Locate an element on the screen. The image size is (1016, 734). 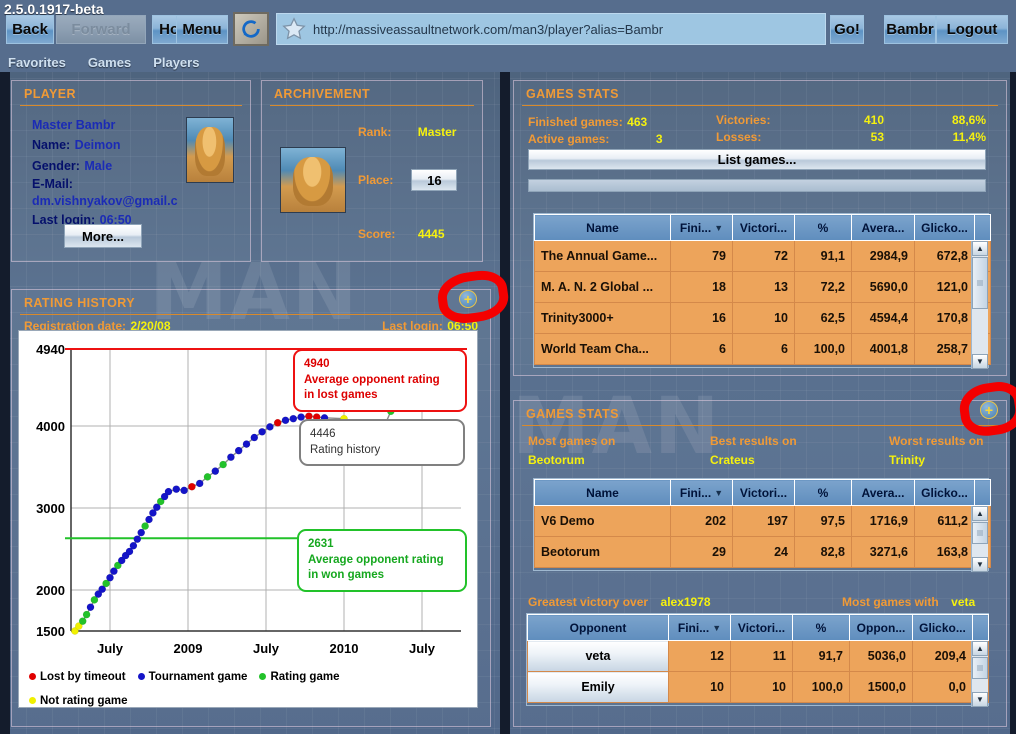
top-col-spacer is located at coordinates (982, 227).